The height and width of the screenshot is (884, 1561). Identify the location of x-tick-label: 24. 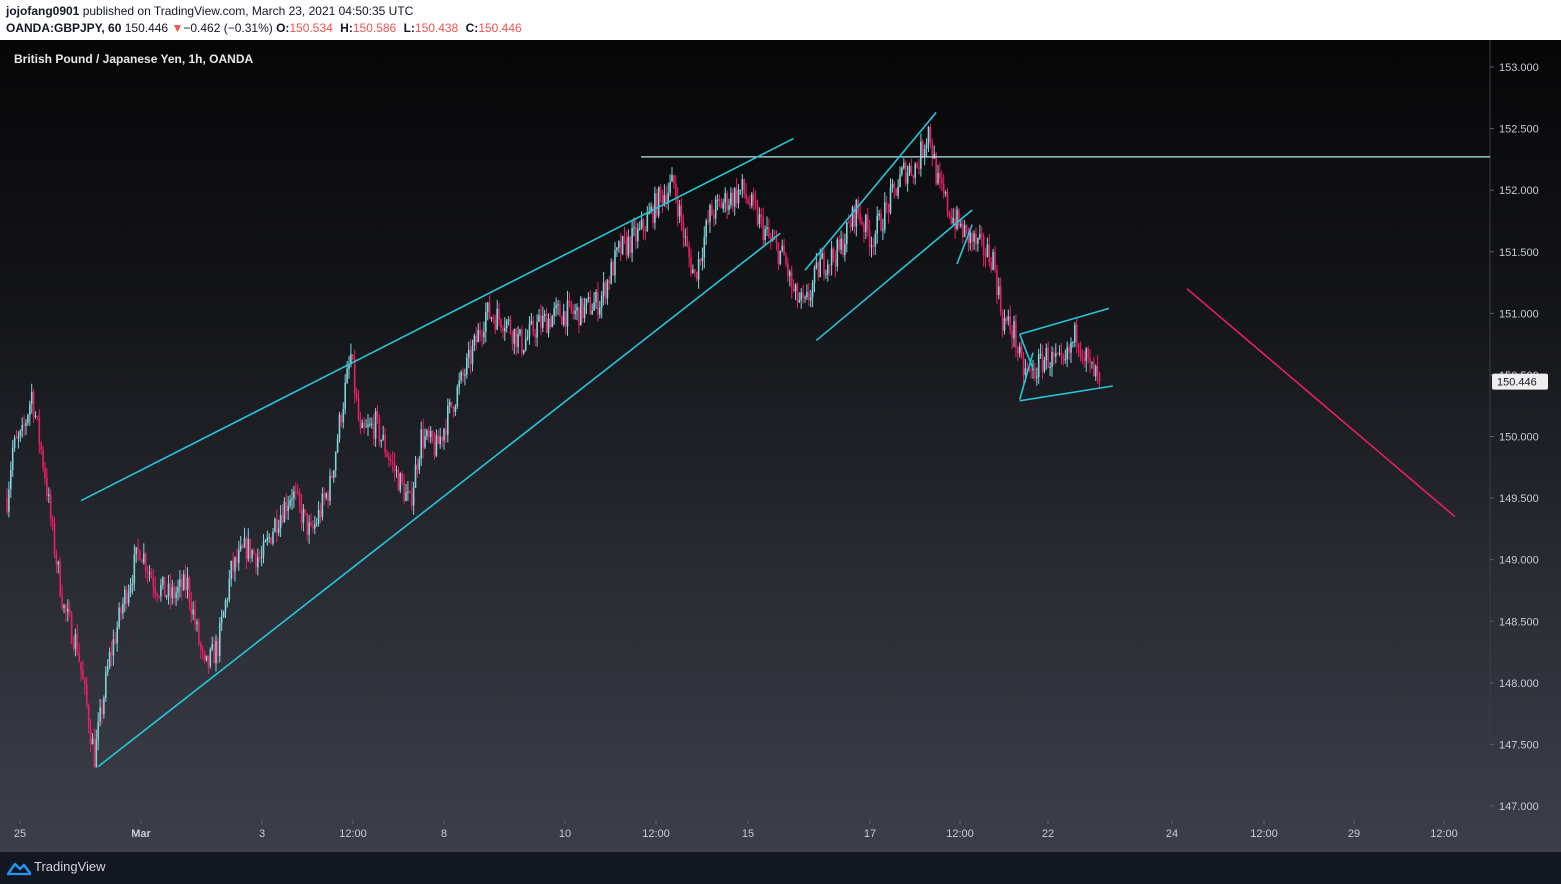
(1172, 834).